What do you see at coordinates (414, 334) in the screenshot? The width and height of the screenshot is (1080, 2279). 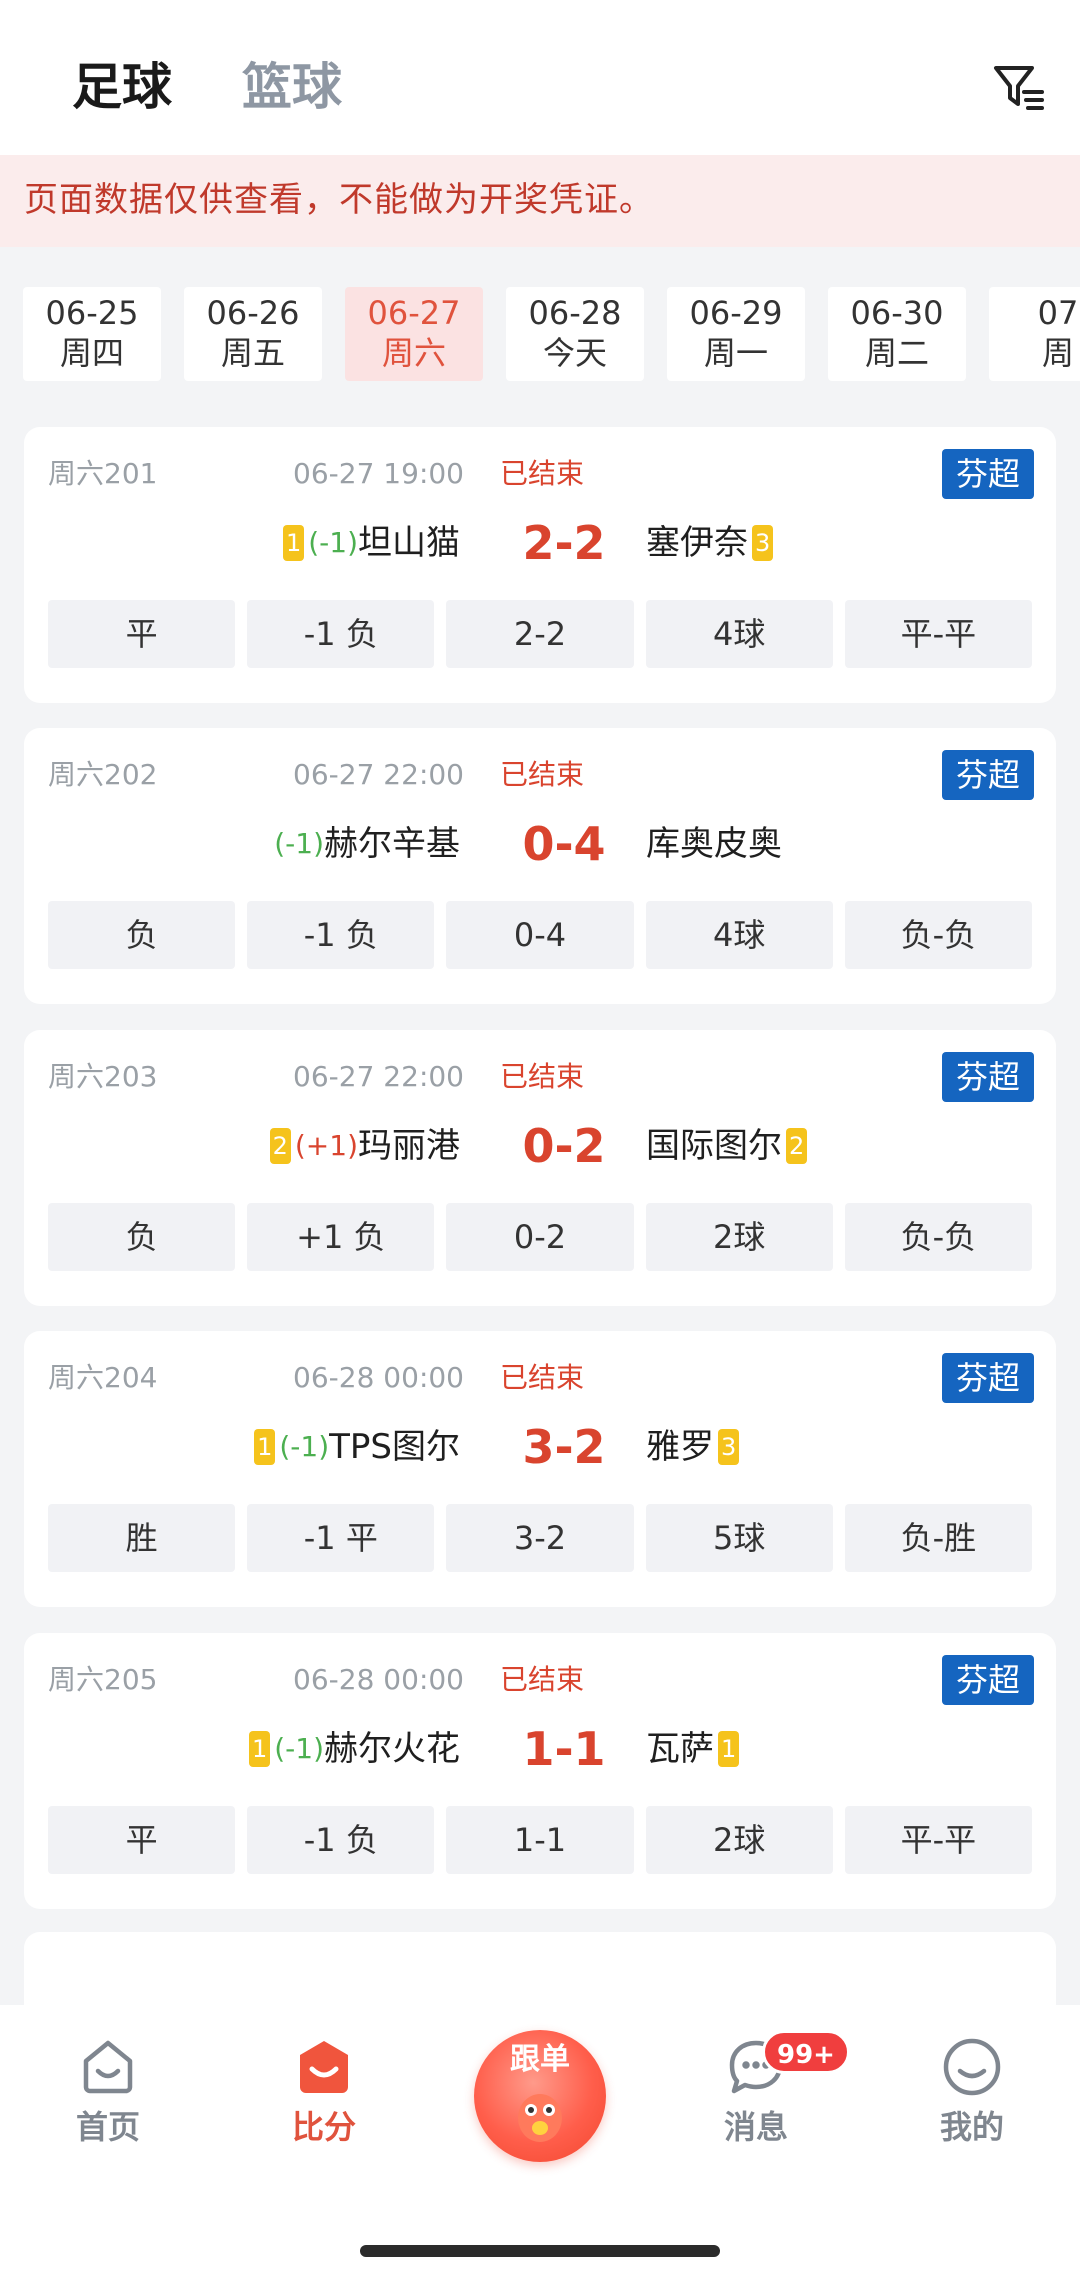 I see `date-item-selected: 06-27 周六` at bounding box center [414, 334].